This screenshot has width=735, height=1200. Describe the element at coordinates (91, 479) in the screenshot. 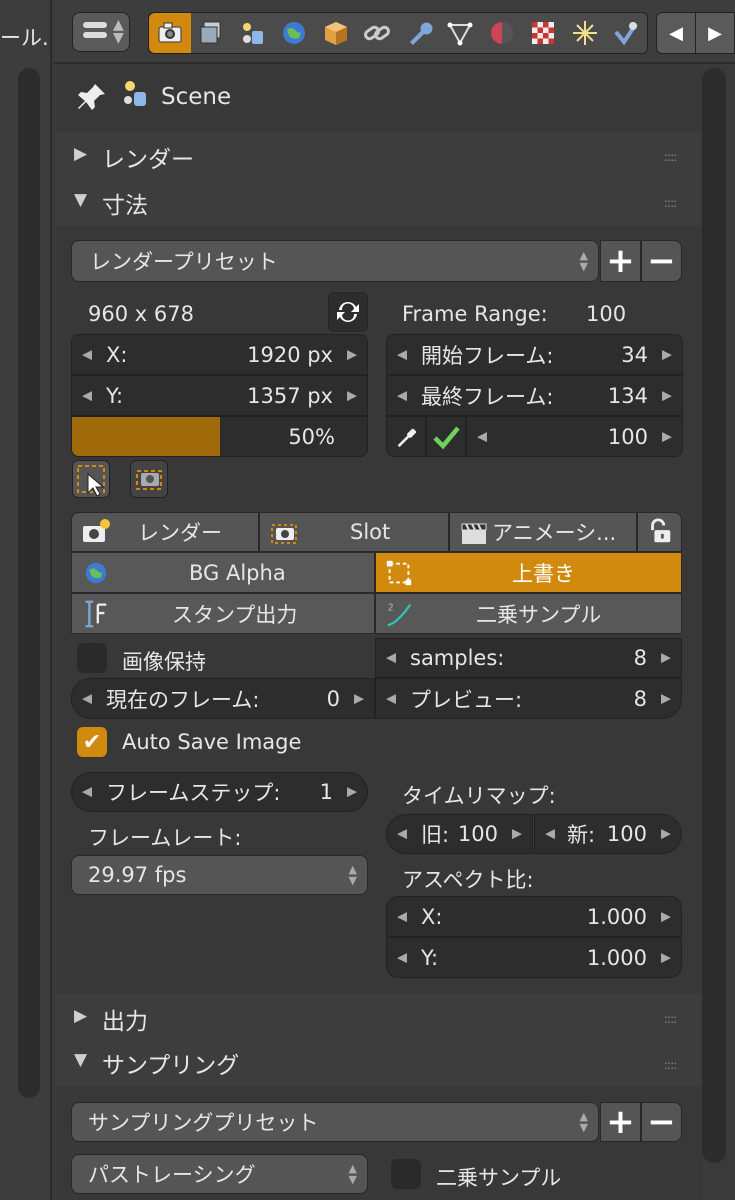

I see `border-select-button` at that location.